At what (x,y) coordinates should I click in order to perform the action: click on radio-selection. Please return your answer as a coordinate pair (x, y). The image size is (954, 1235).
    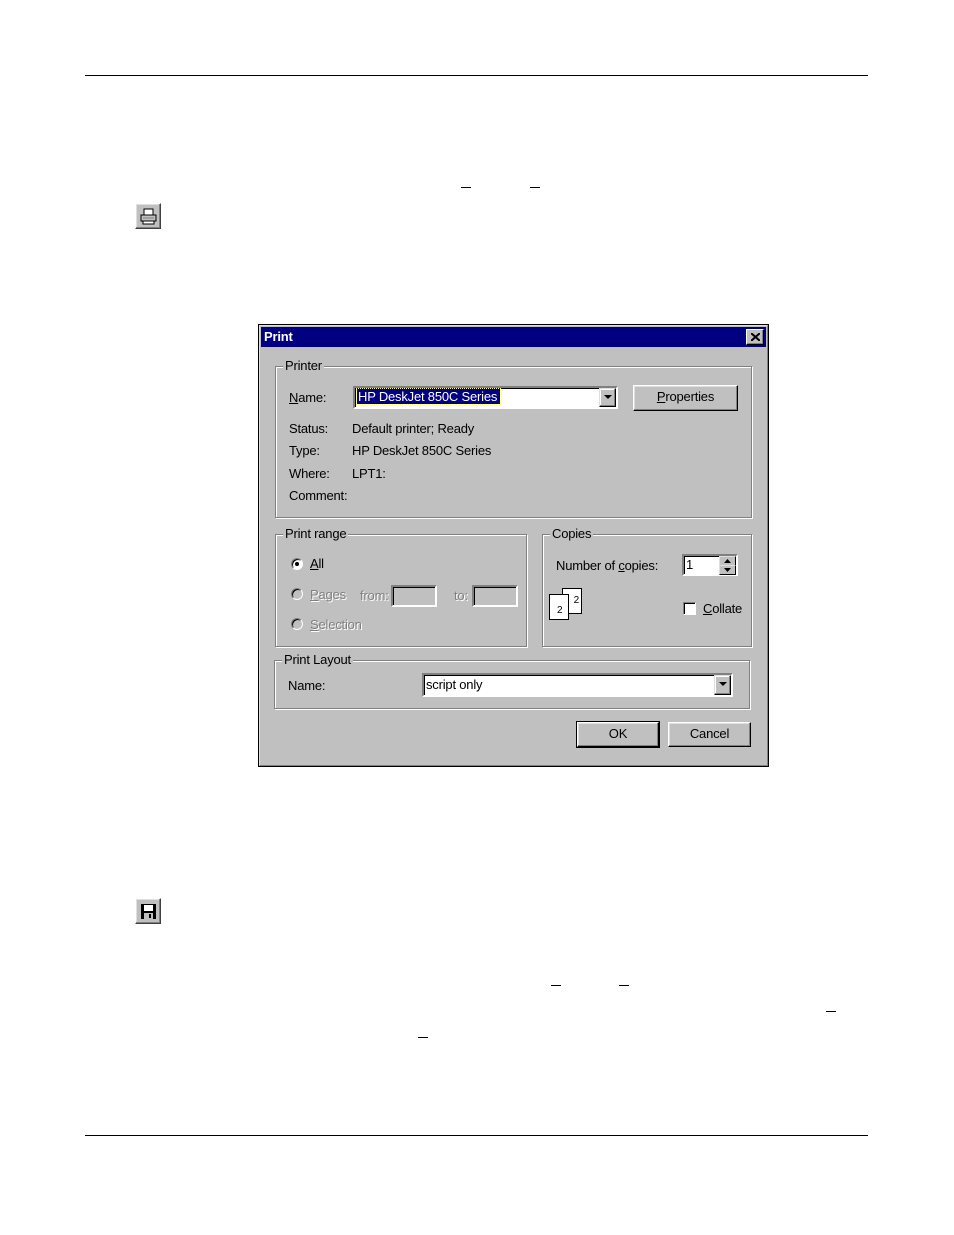
    Looking at the image, I should click on (297, 624).